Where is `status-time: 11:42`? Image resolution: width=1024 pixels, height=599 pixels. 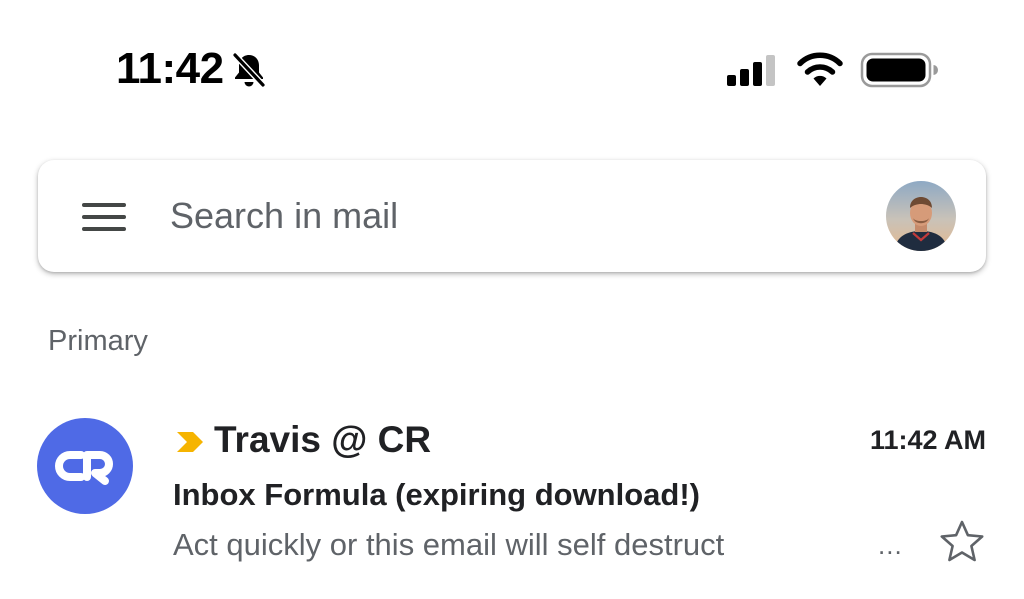 status-time: 11:42 is located at coordinates (170, 68).